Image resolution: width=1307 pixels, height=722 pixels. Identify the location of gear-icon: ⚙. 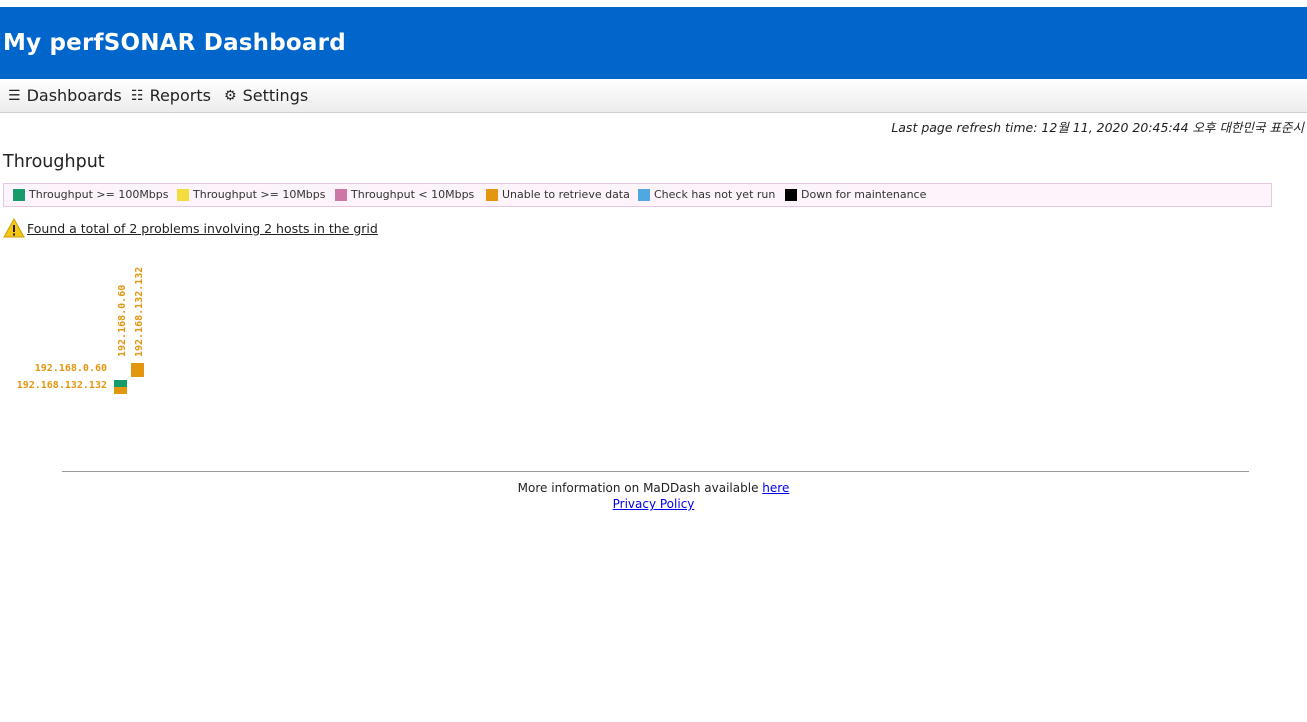
(230, 95).